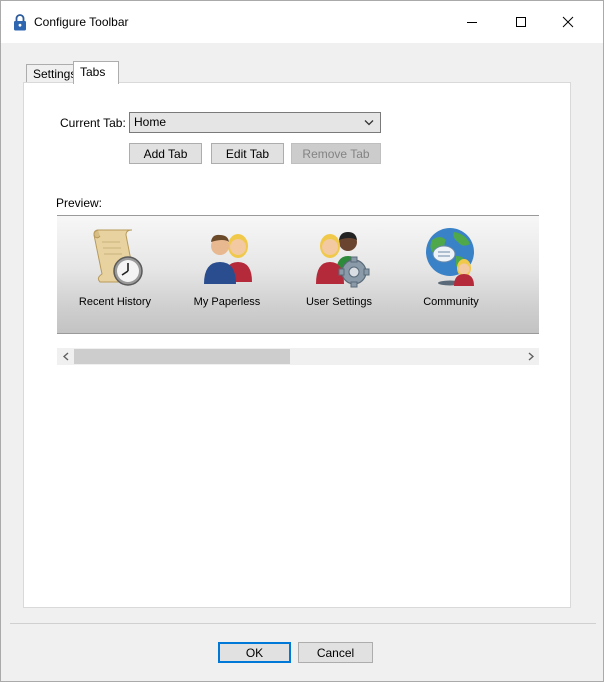 This screenshot has height=682, width=604. I want to click on document-icon, so click(536, 257).